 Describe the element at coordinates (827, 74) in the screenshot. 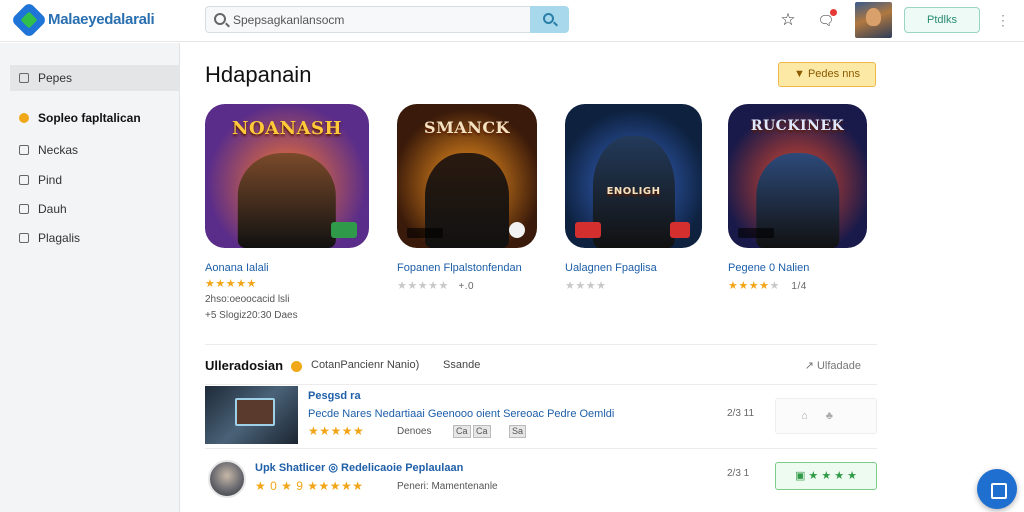

I see `filter-pill-button: ▼ Pedes nns` at that location.